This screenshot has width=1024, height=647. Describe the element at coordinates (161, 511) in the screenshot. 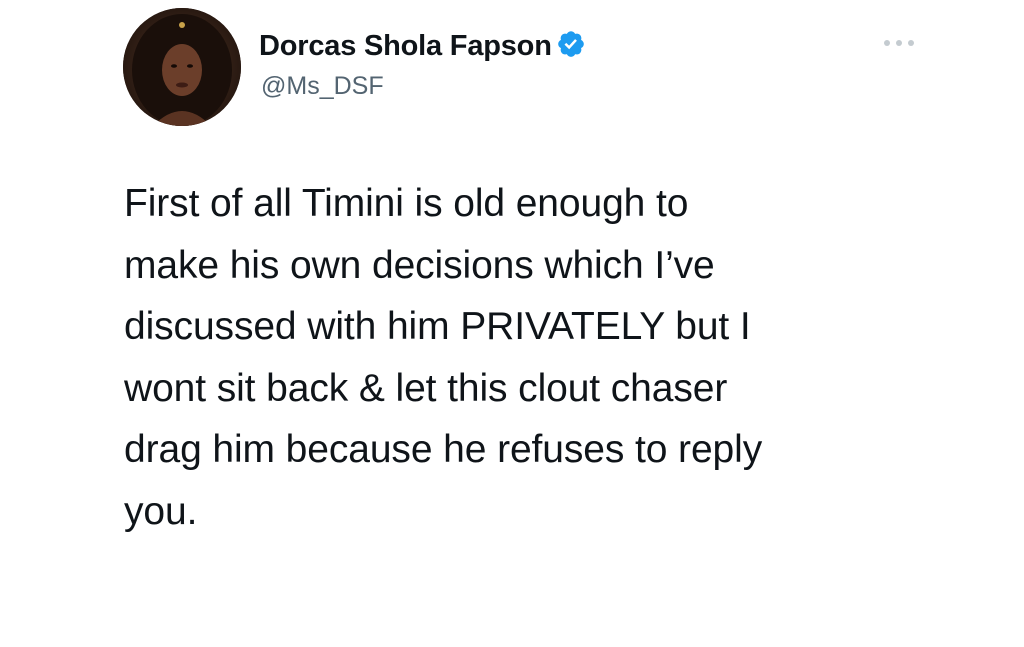

I see `tweet-text-line: you.` at that location.